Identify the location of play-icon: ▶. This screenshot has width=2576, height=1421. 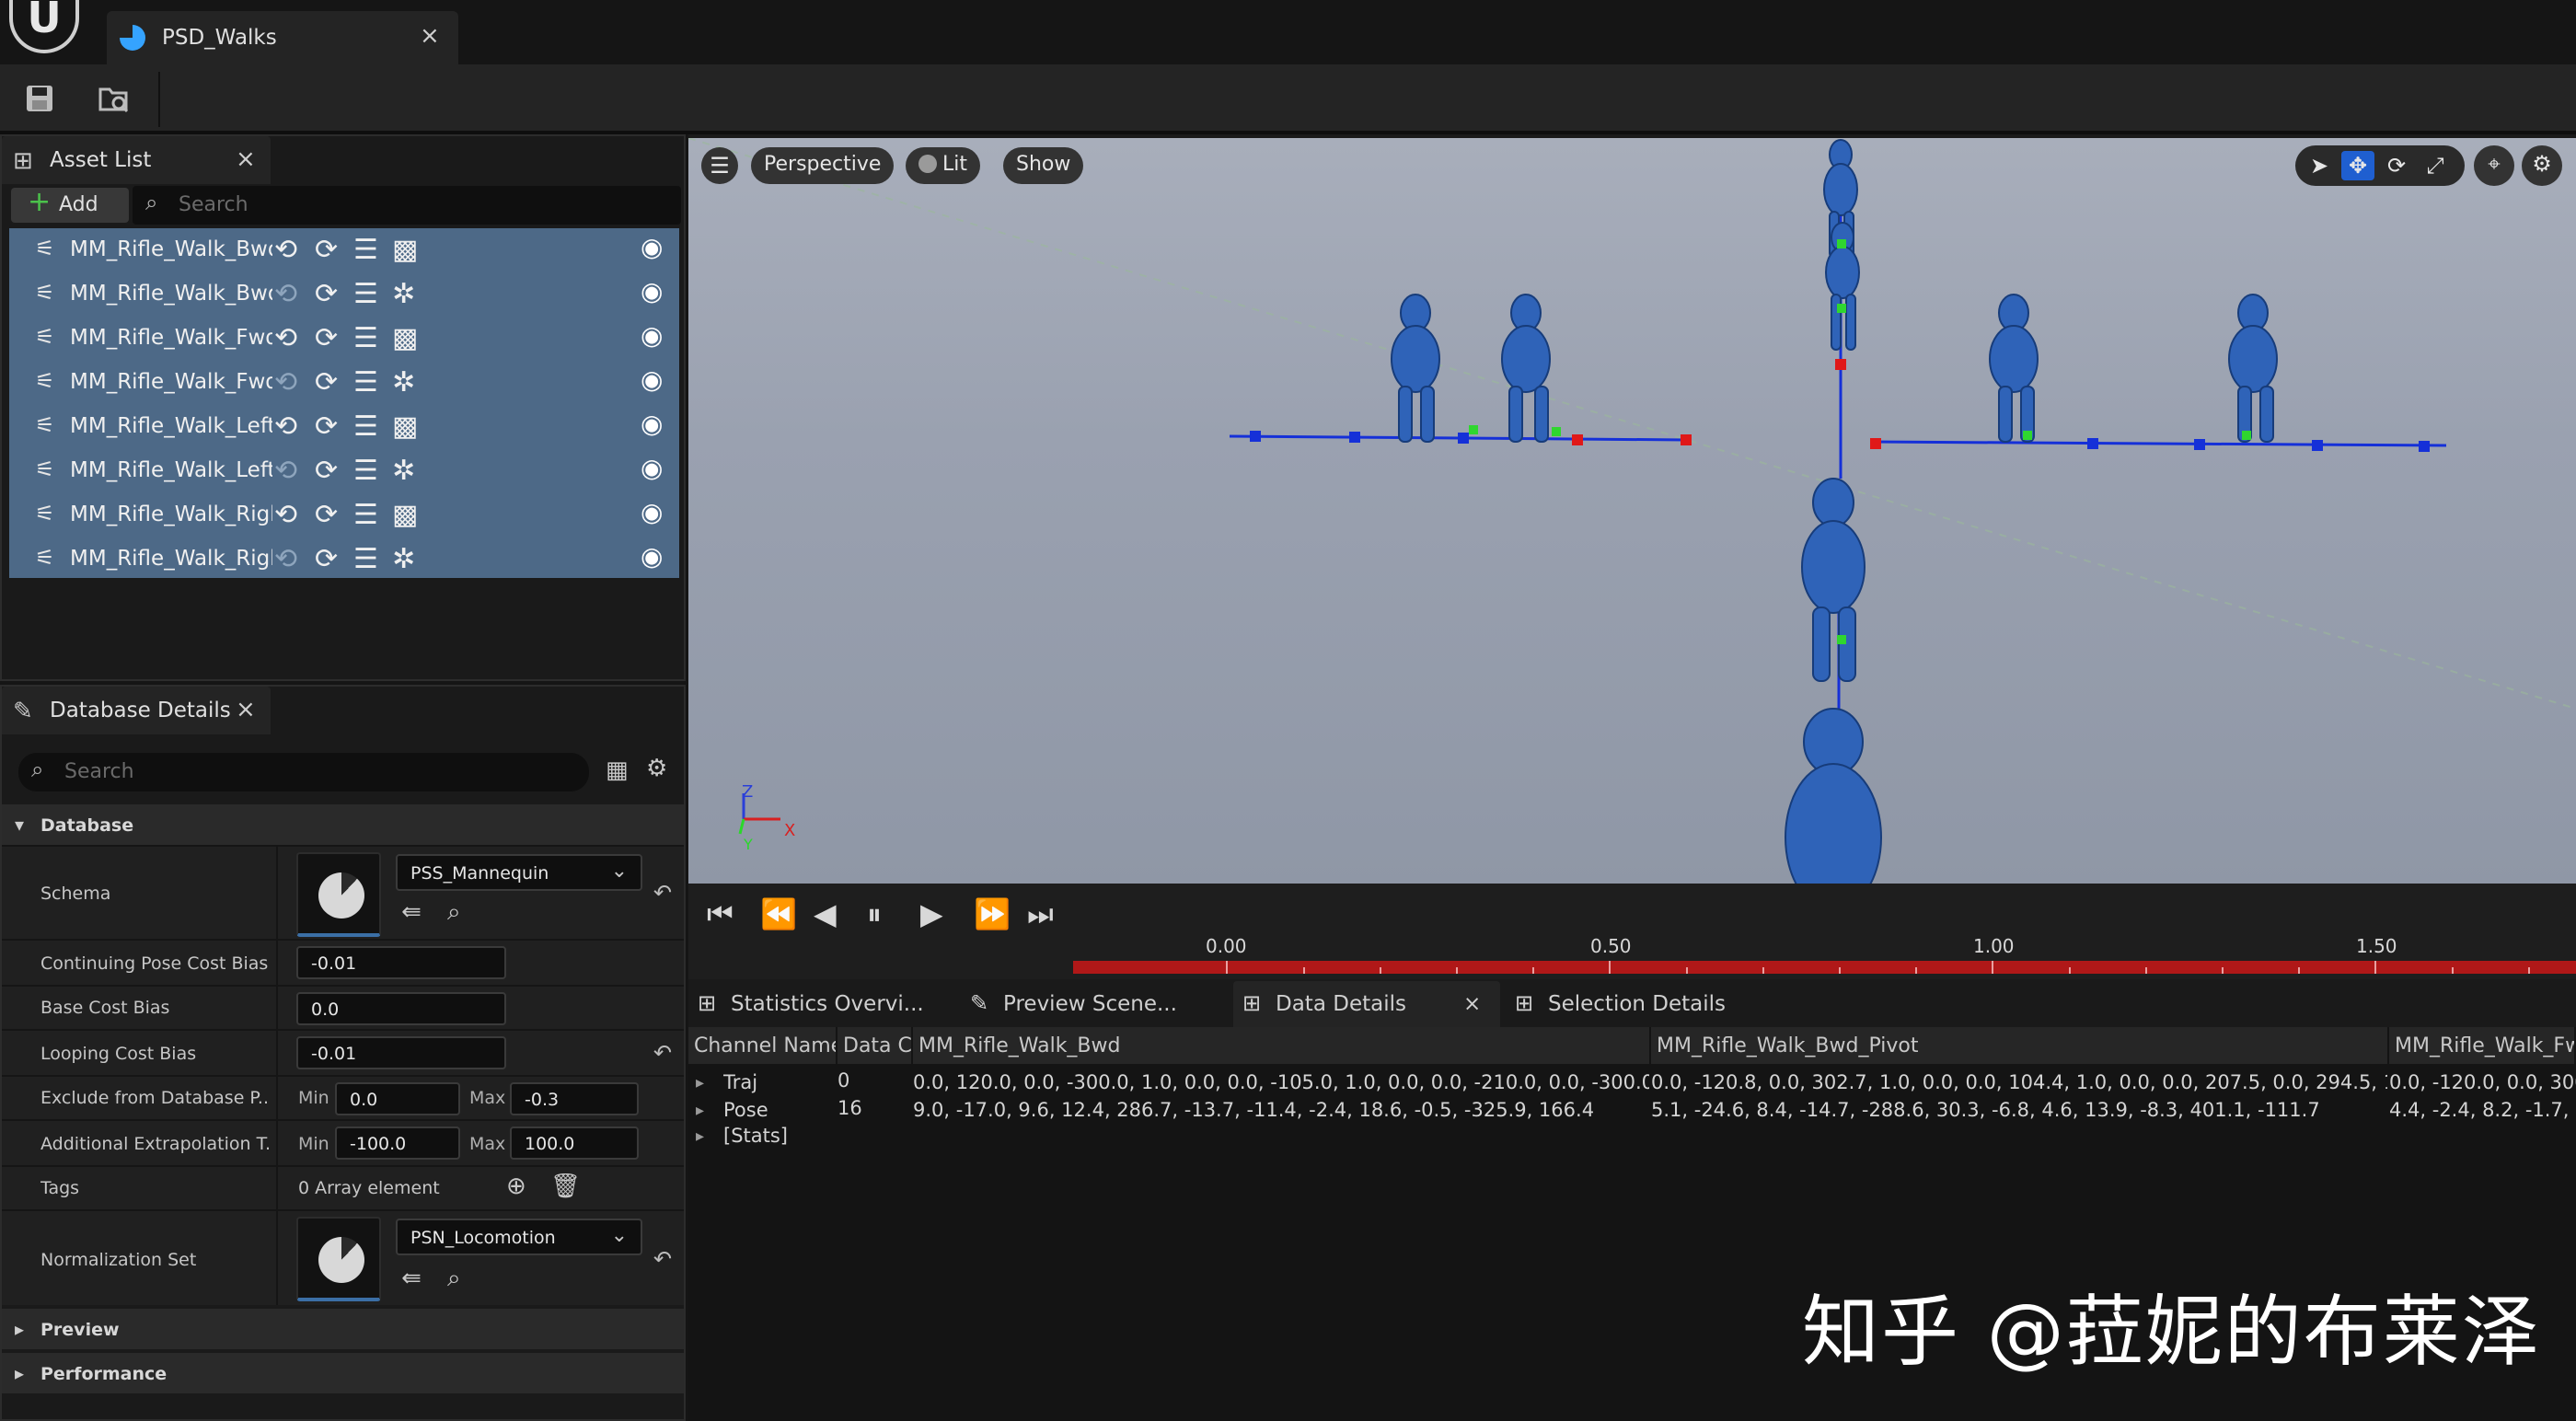
(931, 913).